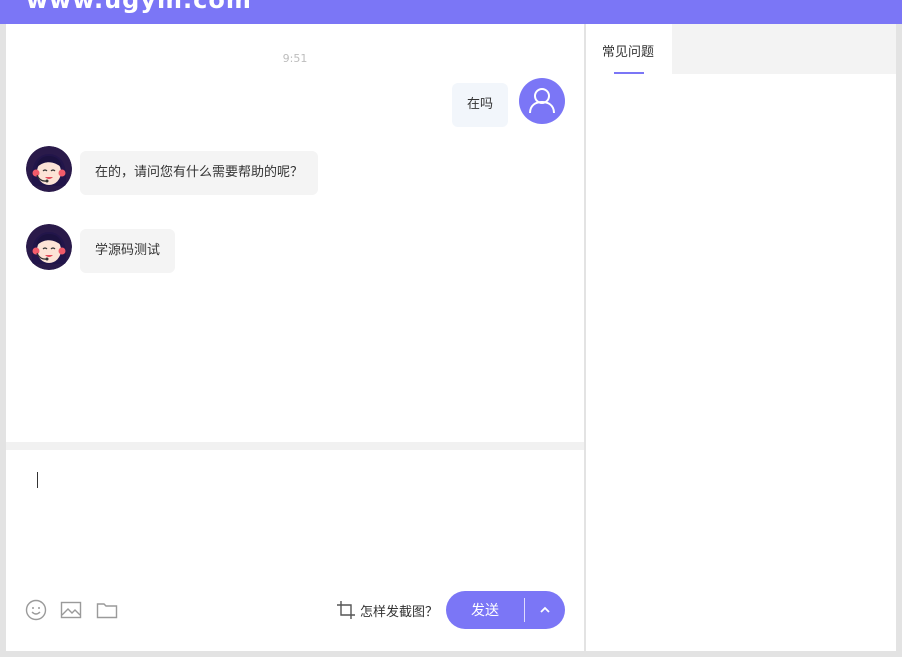  Describe the element at coordinates (451, 12) in the screenshot. I see `header-bar: www.ugym.com` at that location.